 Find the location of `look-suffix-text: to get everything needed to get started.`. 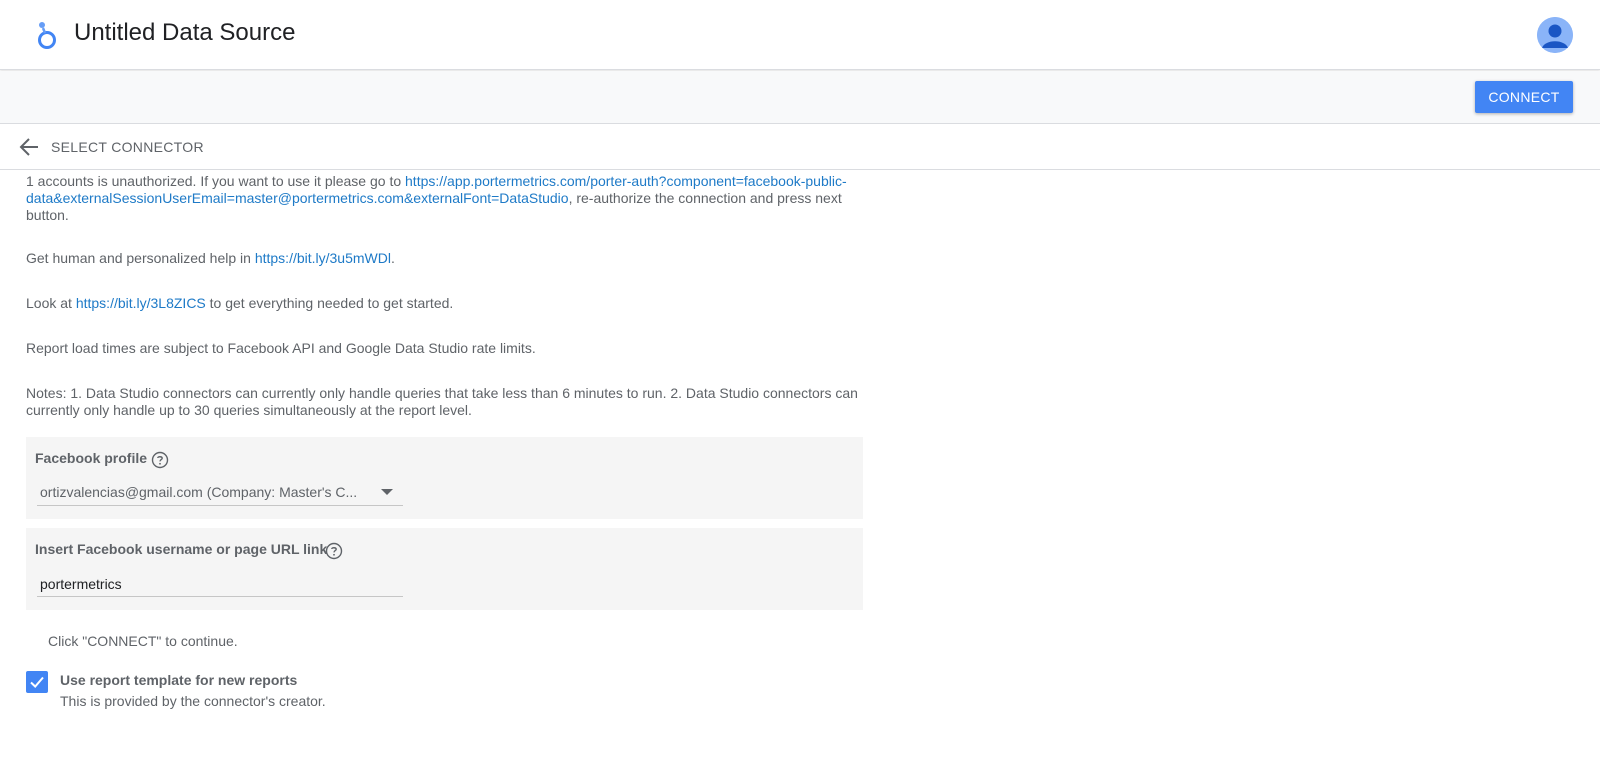

look-suffix-text: to get everything needed to get started. is located at coordinates (329, 303).